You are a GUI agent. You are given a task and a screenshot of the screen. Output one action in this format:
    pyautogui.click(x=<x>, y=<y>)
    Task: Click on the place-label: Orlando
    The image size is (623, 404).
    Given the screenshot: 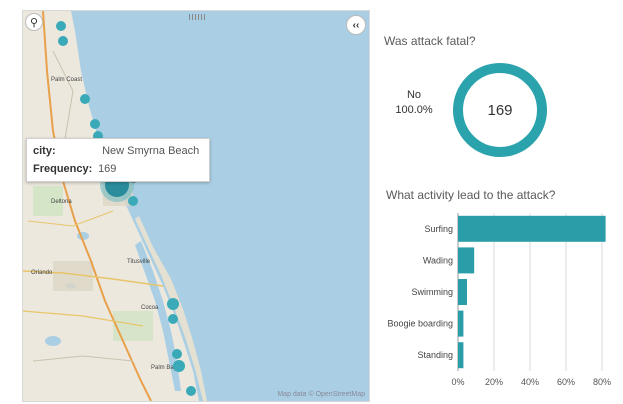 What is the action you would take?
    pyautogui.click(x=42, y=273)
    